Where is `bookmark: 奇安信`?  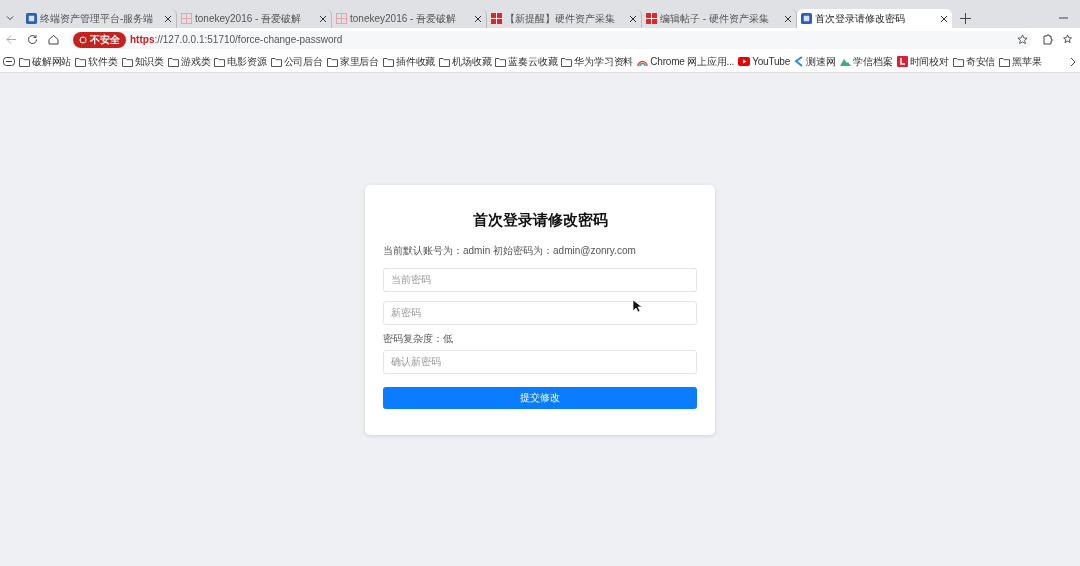 bookmark: 奇安信 is located at coordinates (974, 61).